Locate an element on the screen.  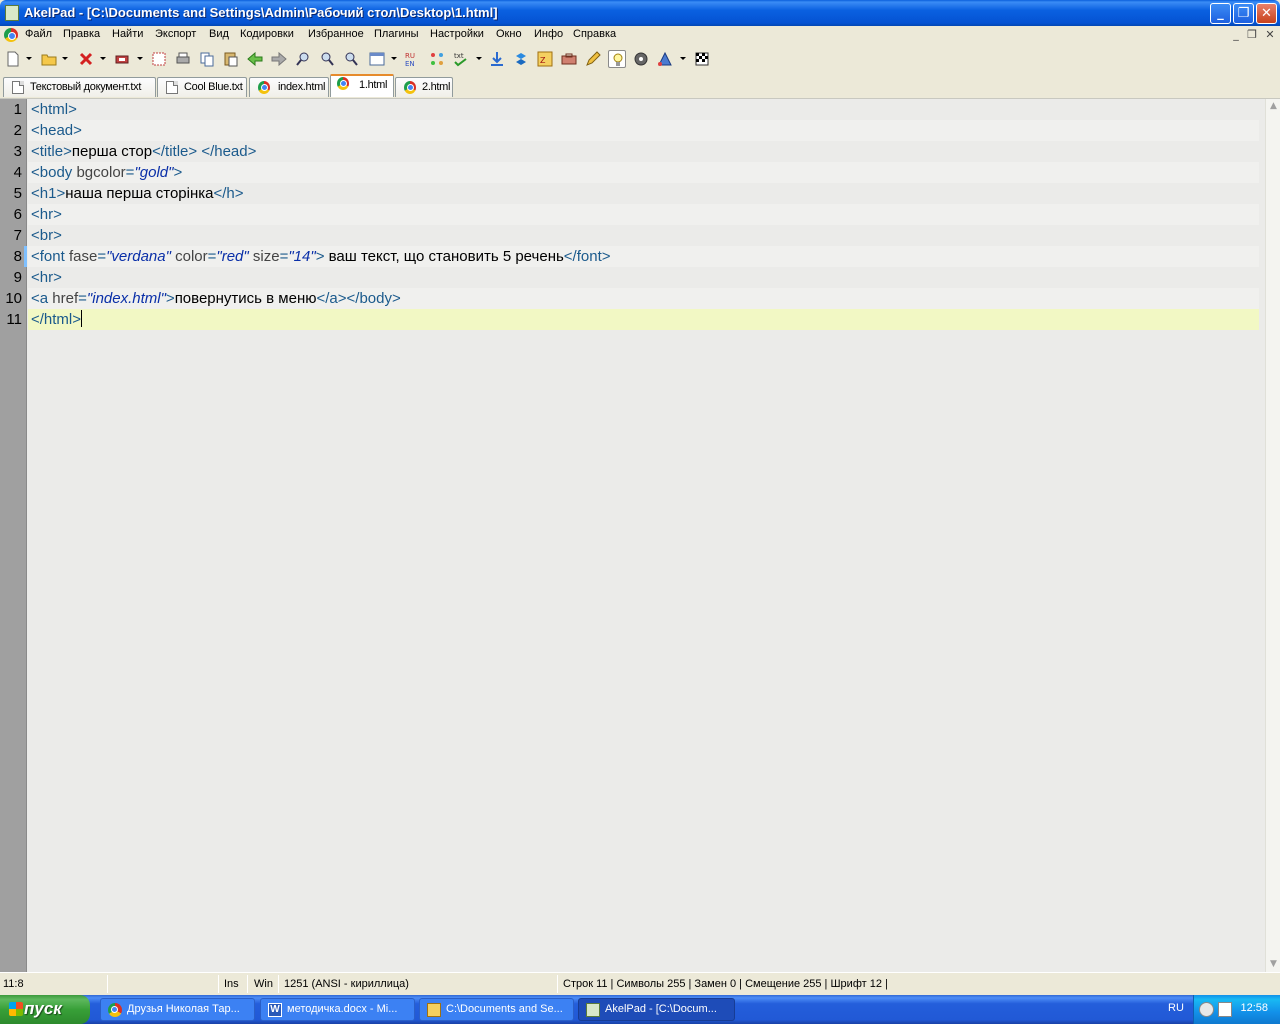
code-token: <h1> is located at coordinates (48, 193).